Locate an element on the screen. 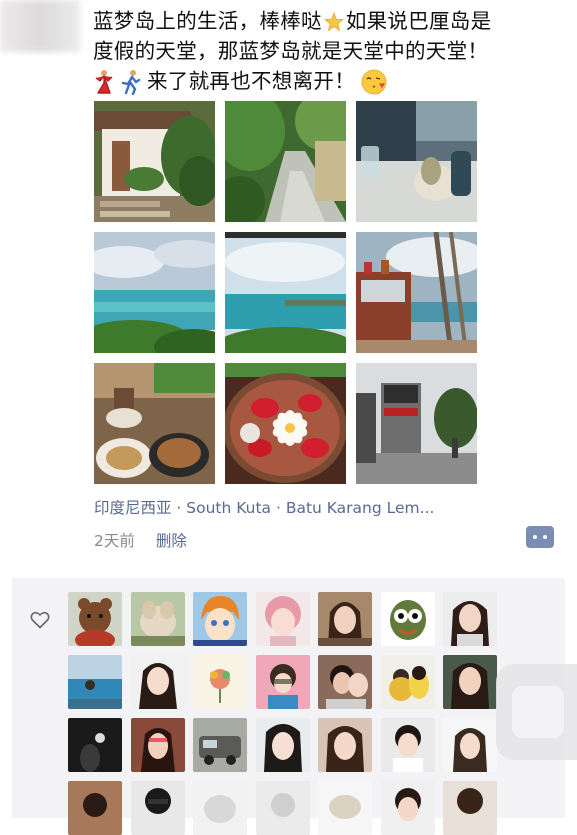  post-line-2: 度假的天堂，那蓝梦岛就是天堂中的天堂！ is located at coordinates (291, 51).